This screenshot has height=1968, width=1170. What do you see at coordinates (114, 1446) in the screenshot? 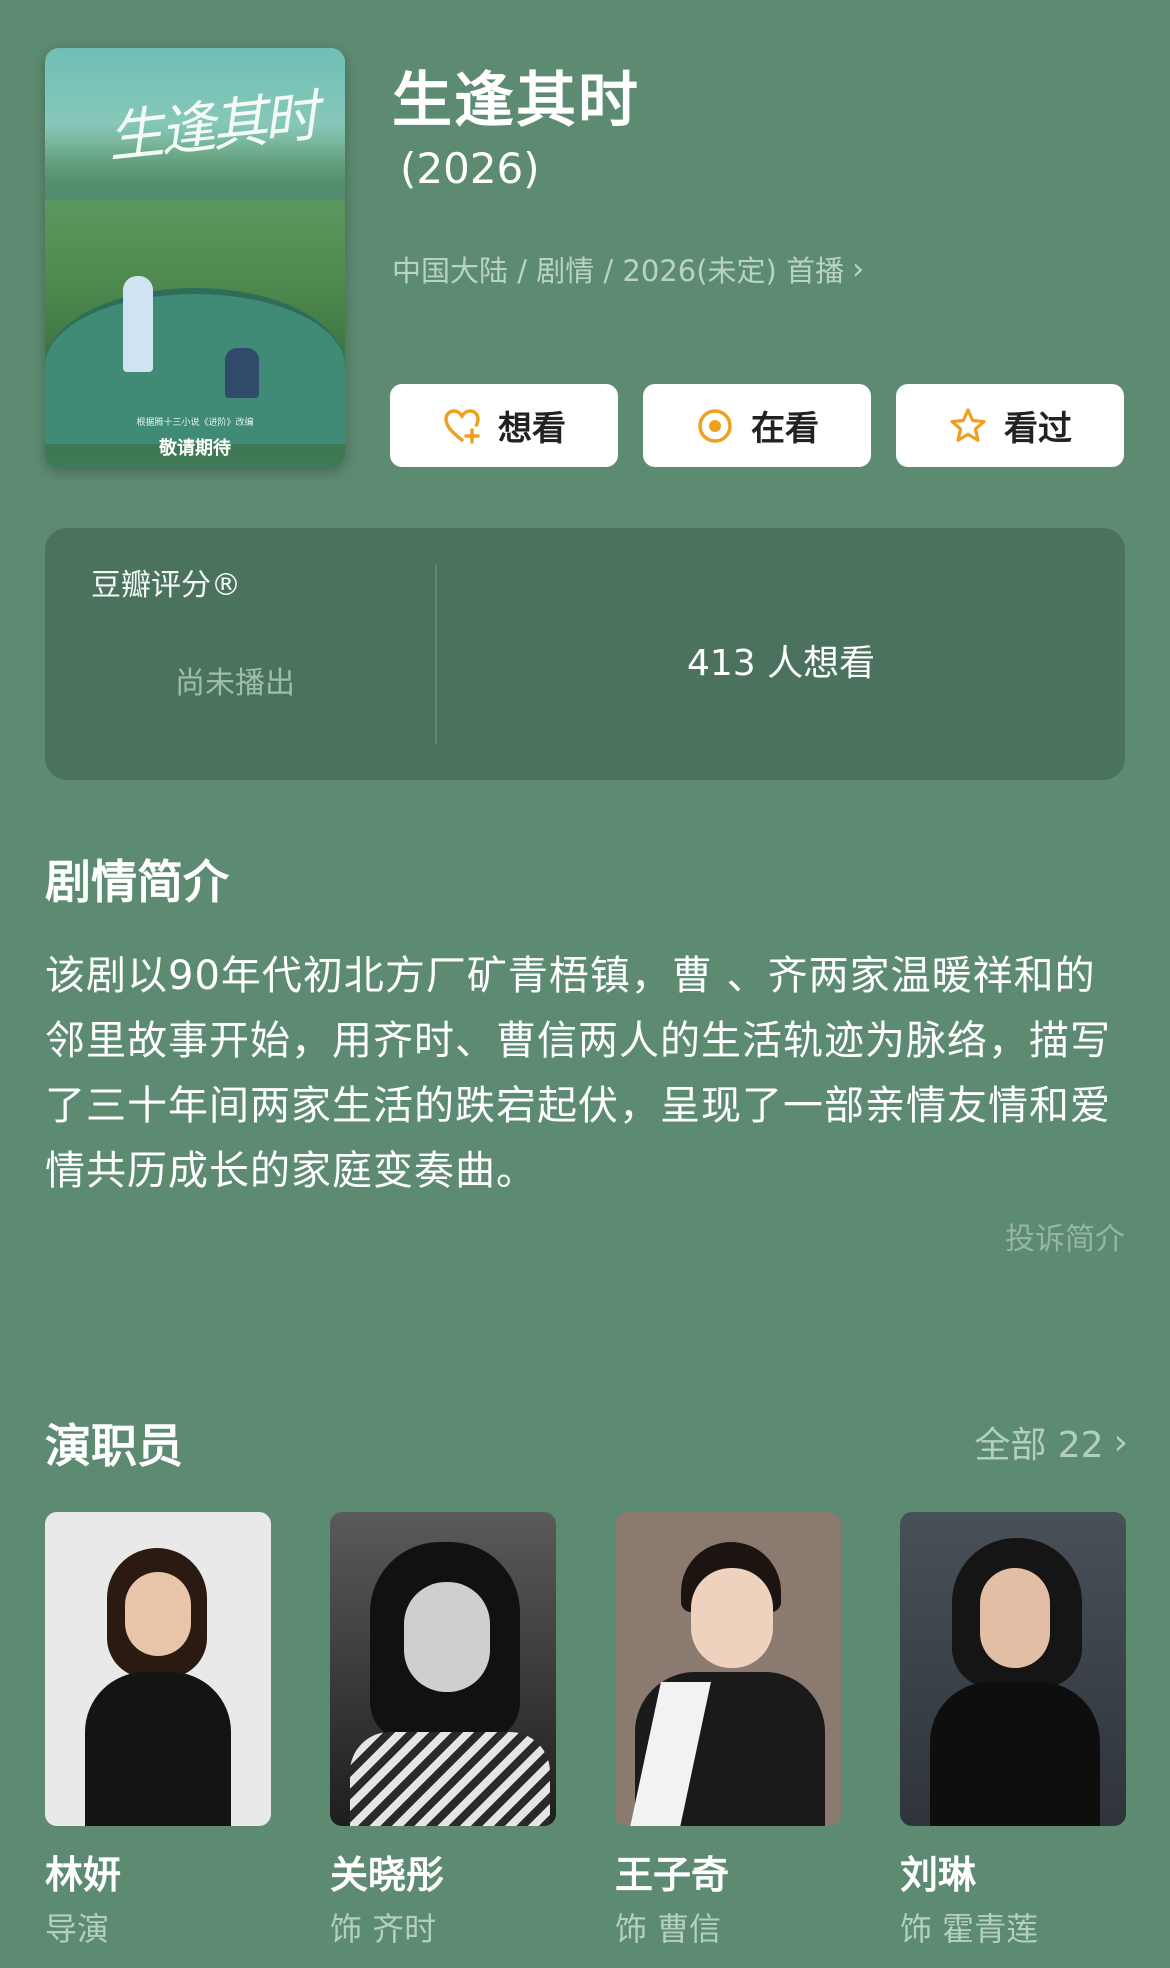
I see `cast-heading: 演职员` at bounding box center [114, 1446].